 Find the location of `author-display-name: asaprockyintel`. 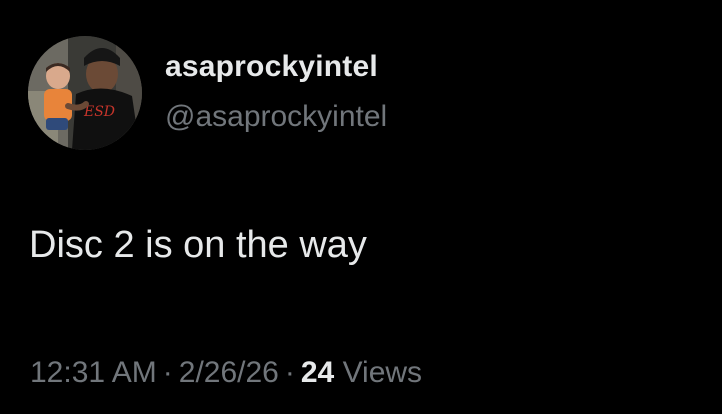

author-display-name: asaprockyintel is located at coordinates (271, 67).